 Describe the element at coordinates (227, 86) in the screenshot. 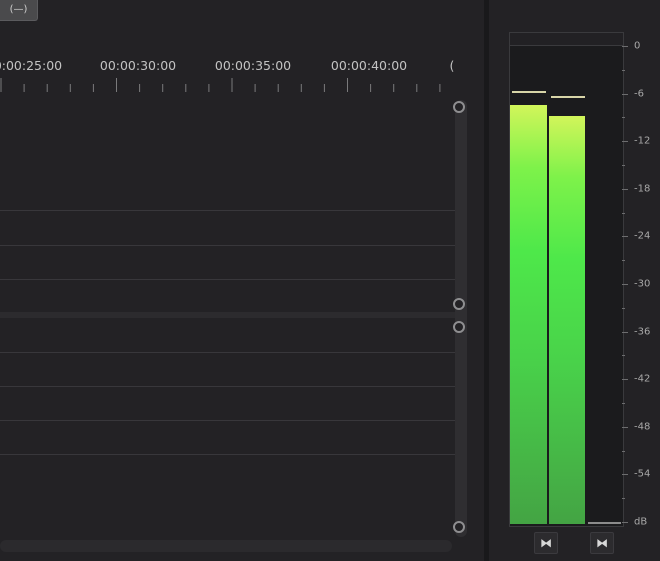

I see `ruler-ticks` at that location.